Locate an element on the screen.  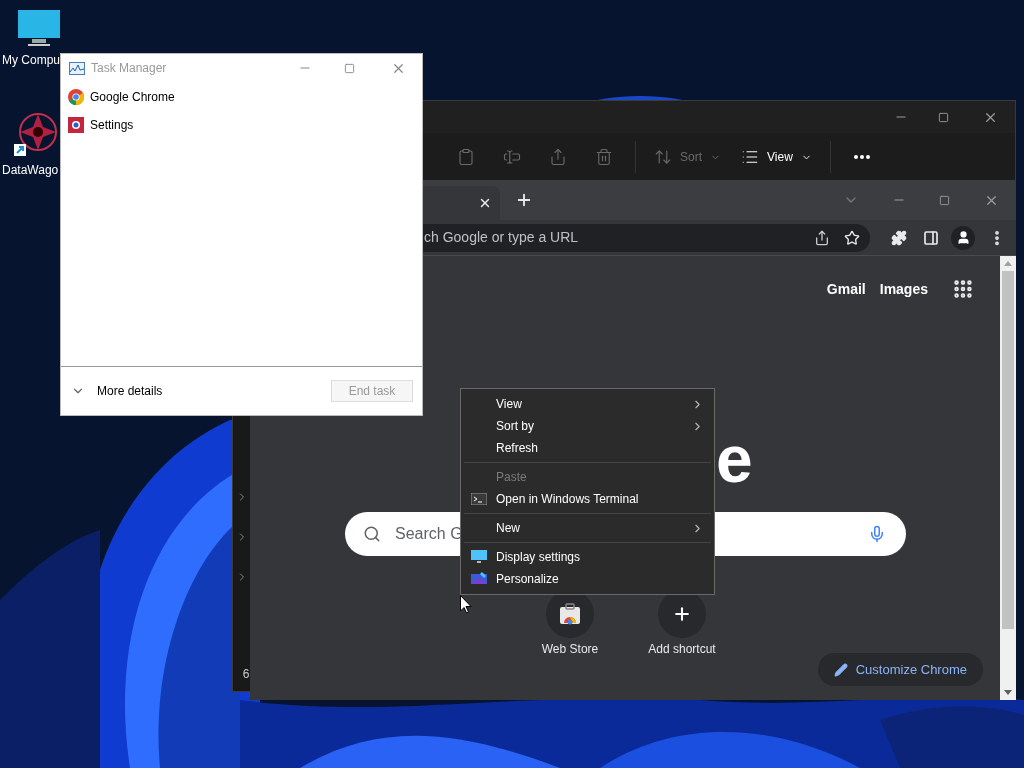
logo-fragment: e is located at coordinates (735, 459).